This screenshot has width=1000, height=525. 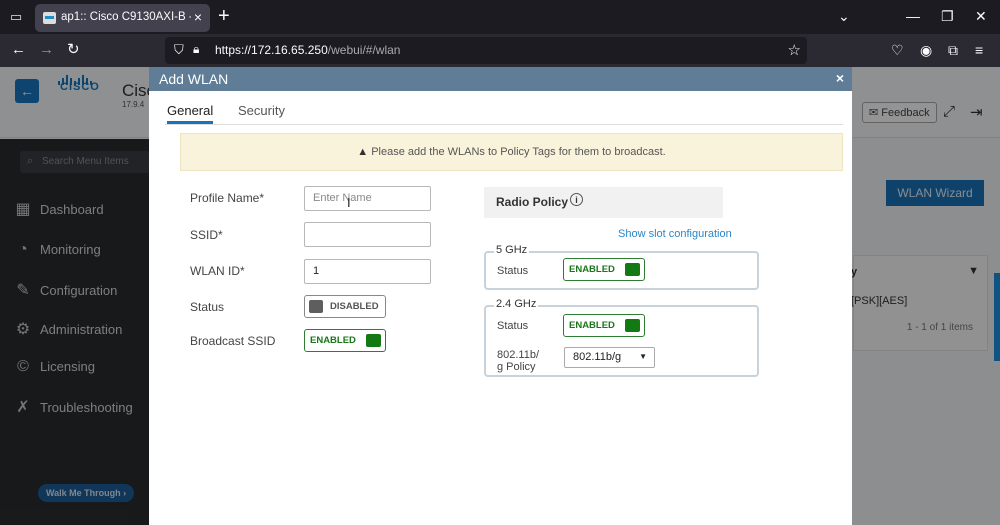 I want to click on status-label: Status, so click(x=207, y=307).